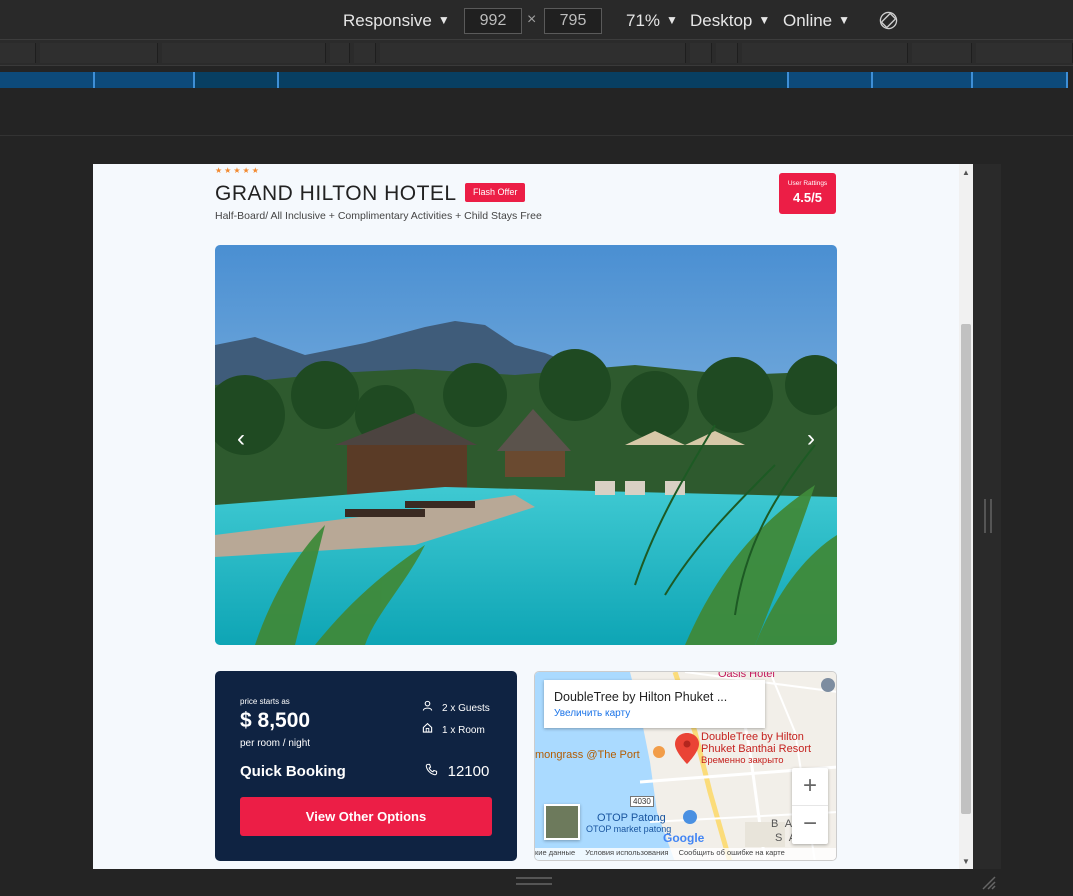  What do you see at coordinates (587, 755) in the screenshot?
I see `map-place-lemongrass: mongrass @The Port` at bounding box center [587, 755].